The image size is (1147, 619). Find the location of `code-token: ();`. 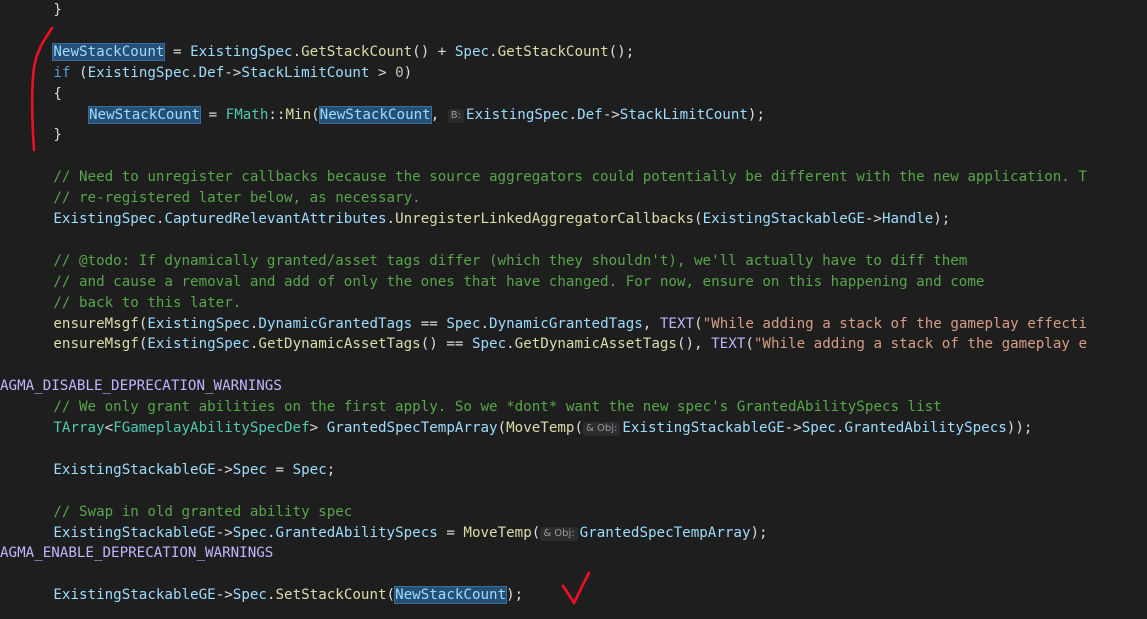

code-token: (); is located at coordinates (621, 51).